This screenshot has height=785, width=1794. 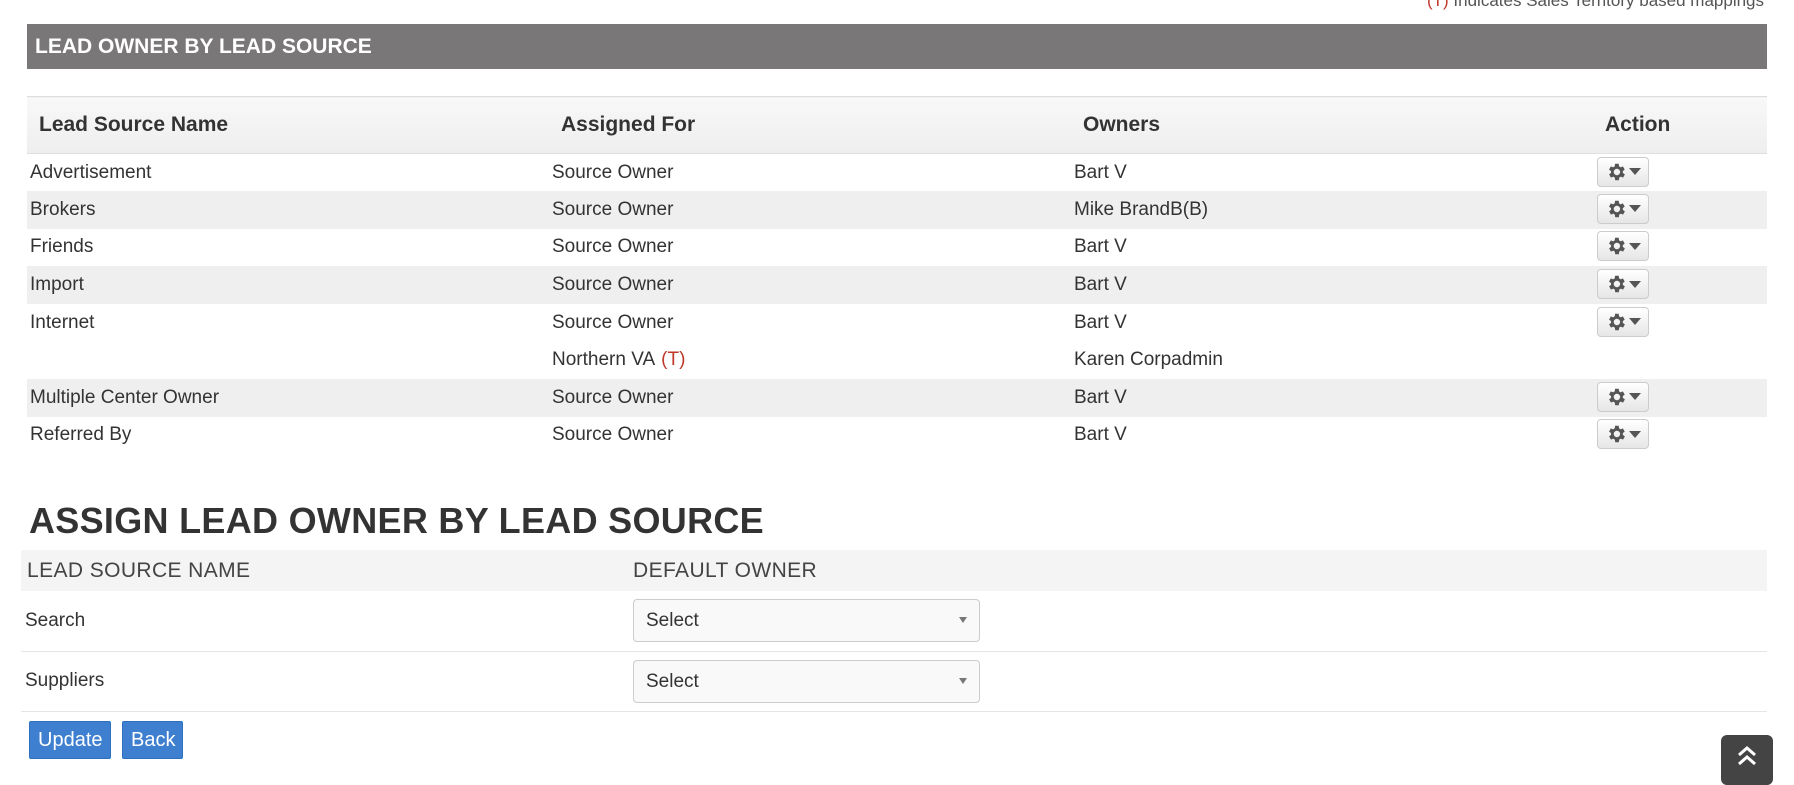 I want to click on column-header-action: Action, so click(x=1680, y=125).